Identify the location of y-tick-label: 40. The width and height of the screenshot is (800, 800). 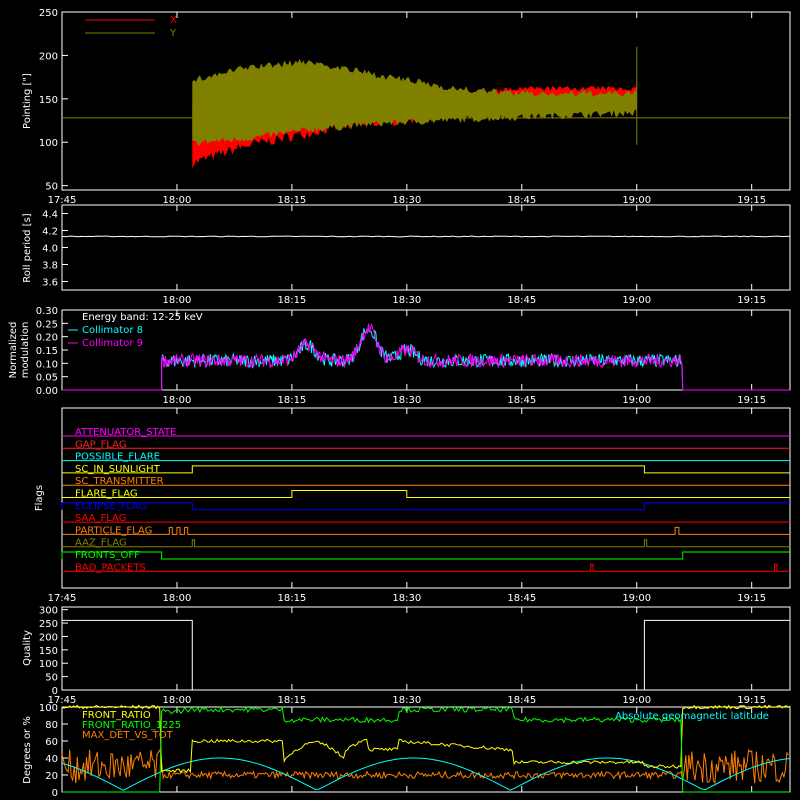
(51, 759).